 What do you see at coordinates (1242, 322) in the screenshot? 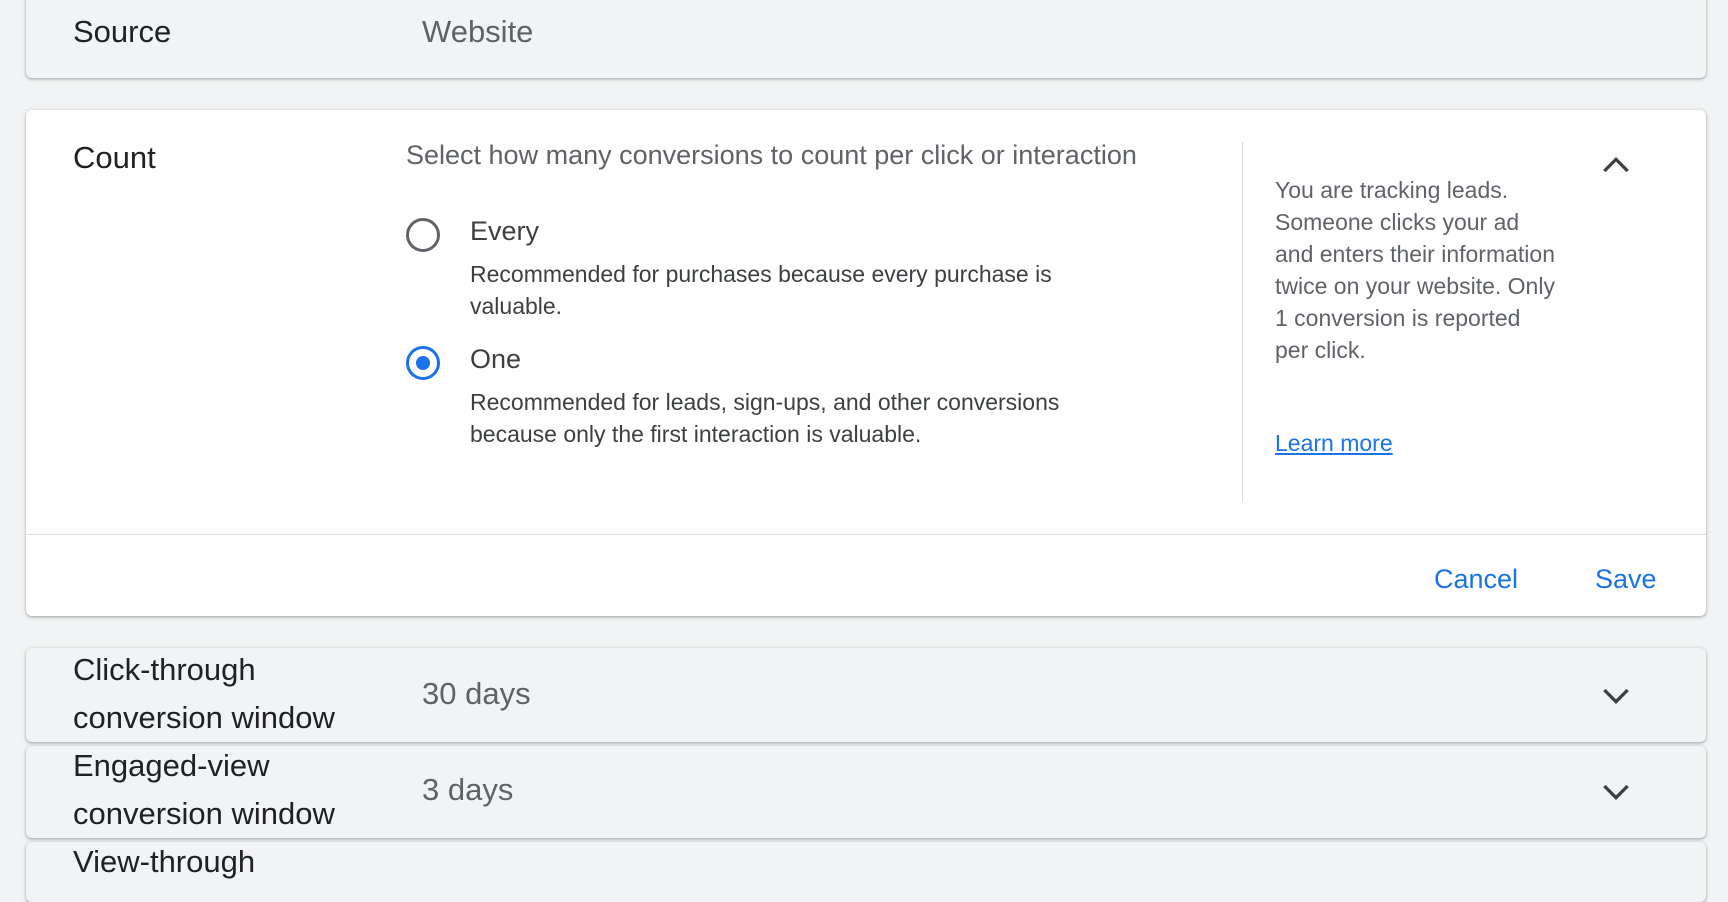
I see `vertical-divider` at bounding box center [1242, 322].